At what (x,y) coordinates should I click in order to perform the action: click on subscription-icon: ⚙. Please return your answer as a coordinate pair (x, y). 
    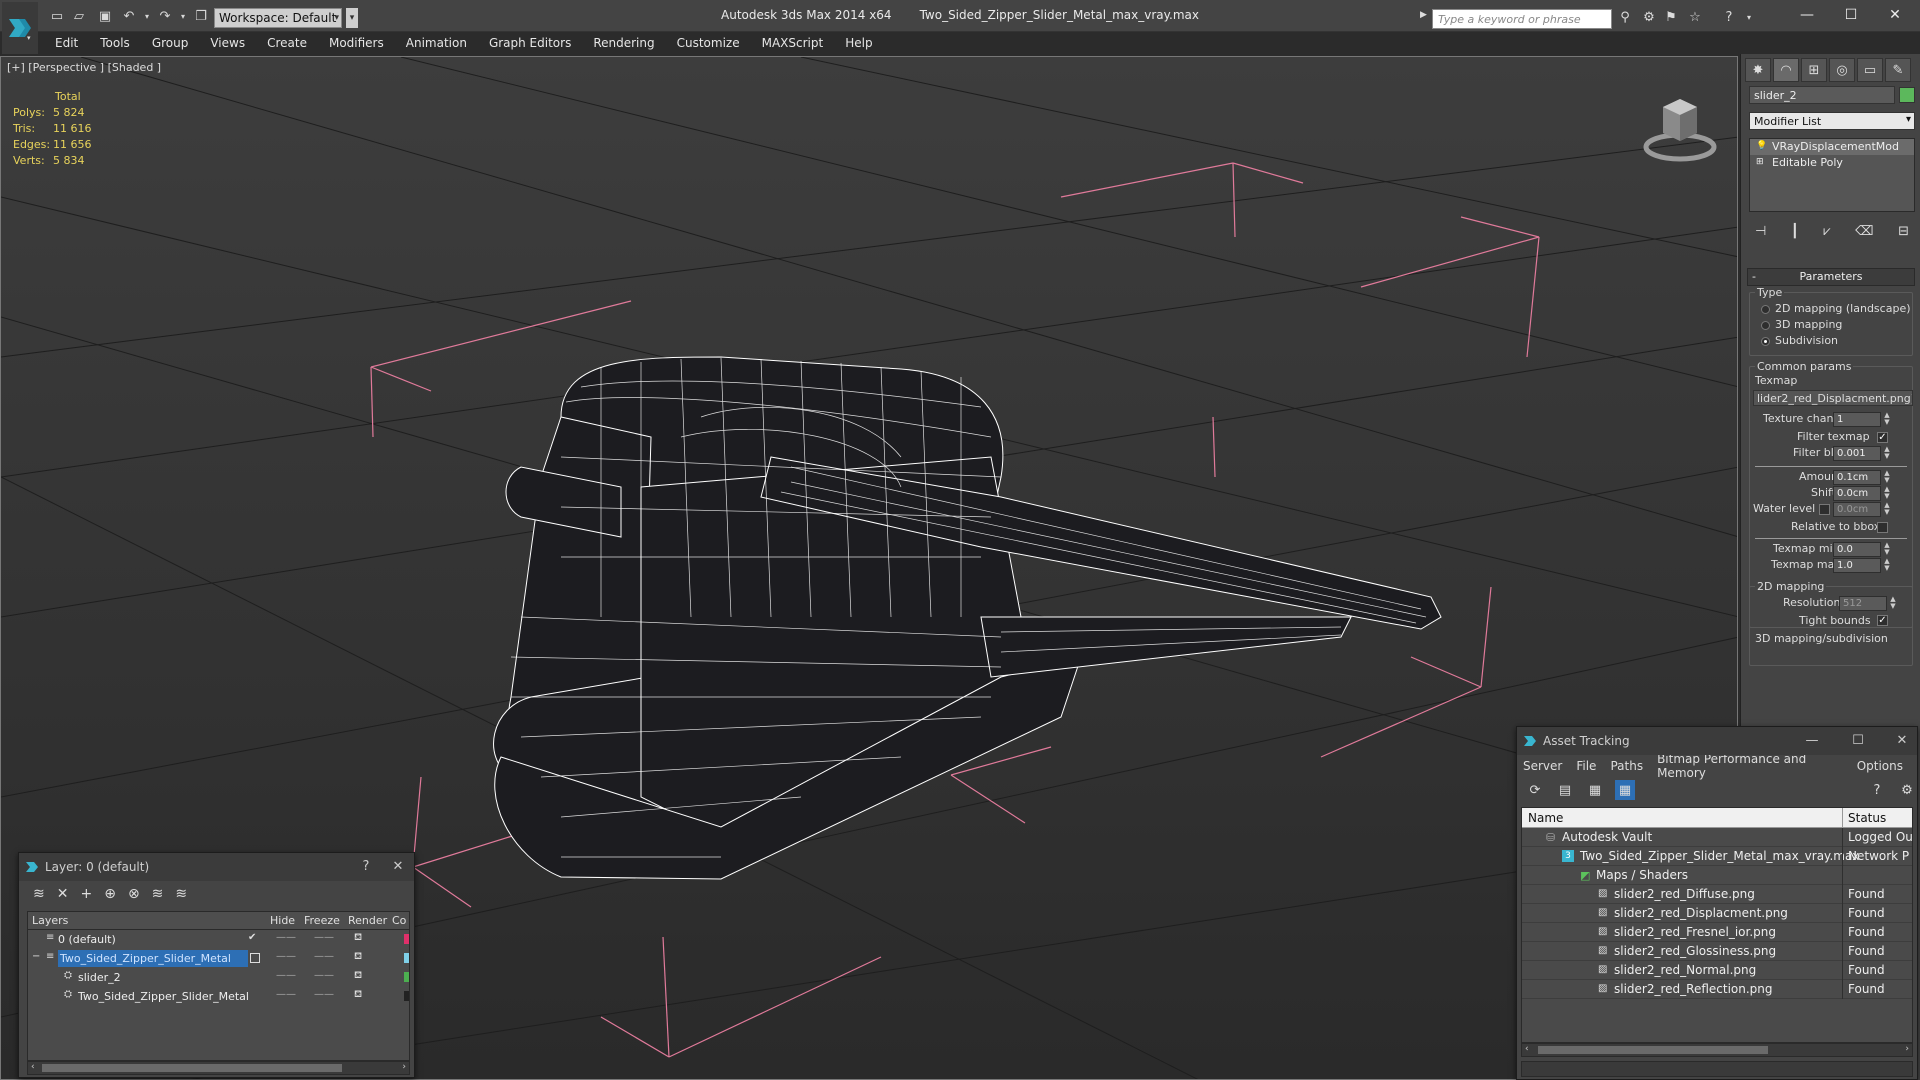
    Looking at the image, I should click on (1649, 18).